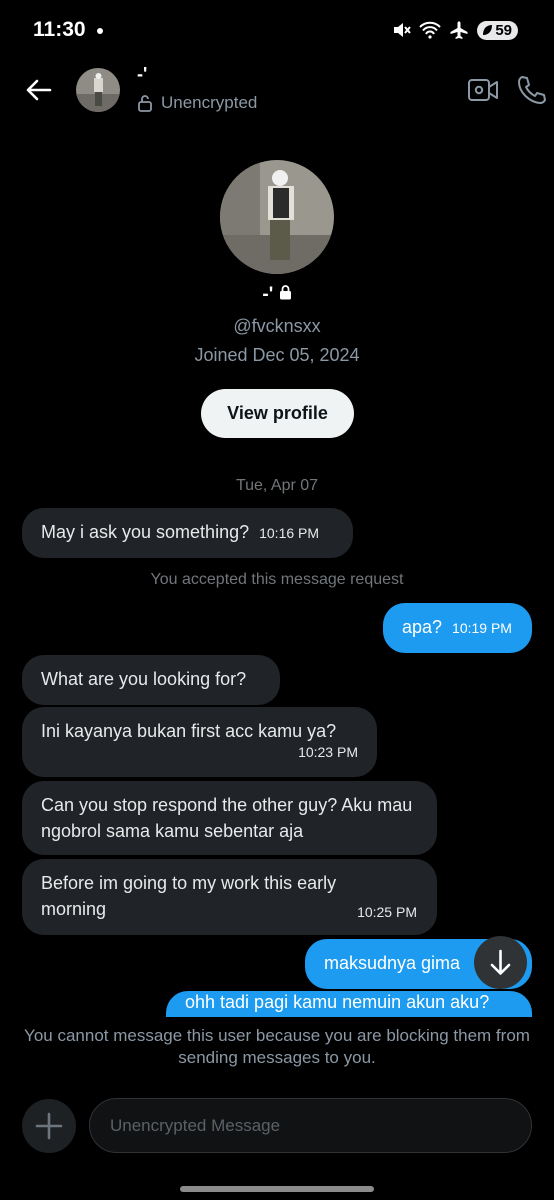  What do you see at coordinates (144, 679) in the screenshot?
I see `message-text: What are you looking for?` at bounding box center [144, 679].